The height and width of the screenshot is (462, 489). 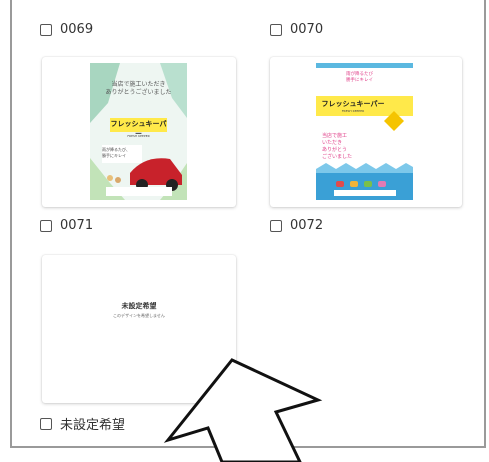 I want to click on flyer-top-2: 勝手にキレイ, so click(x=359, y=80).